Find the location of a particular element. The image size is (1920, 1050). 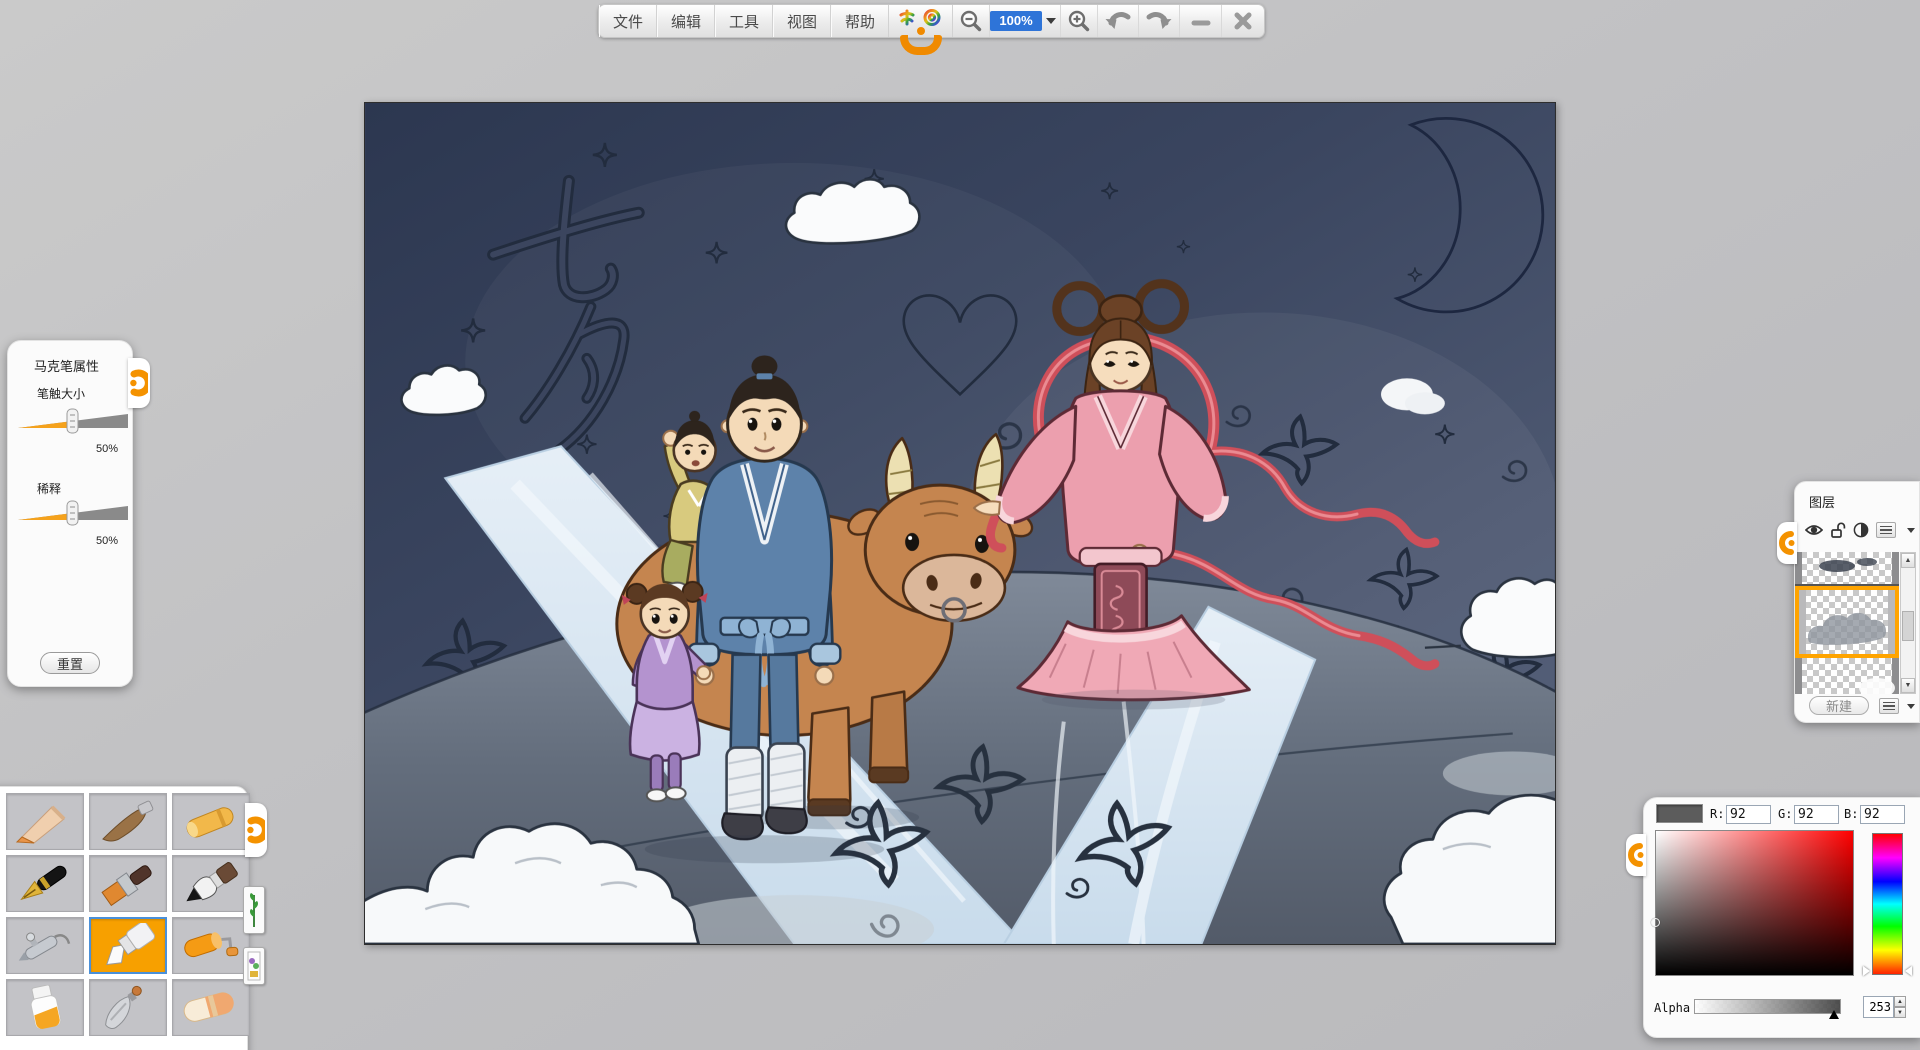

blend-icon is located at coordinates (1861, 530).